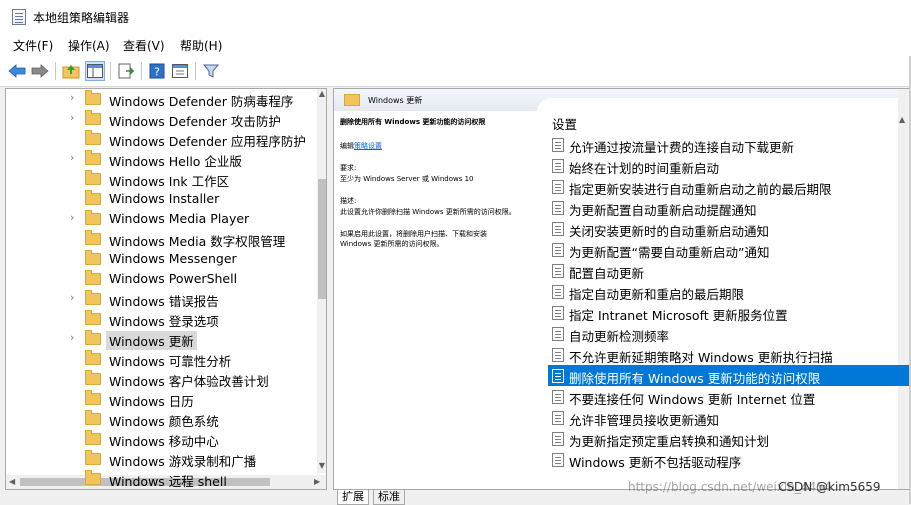  Describe the element at coordinates (729, 438) in the screenshot. I see `setting-row: 为更新指定预定重启转换和通知计划` at that location.